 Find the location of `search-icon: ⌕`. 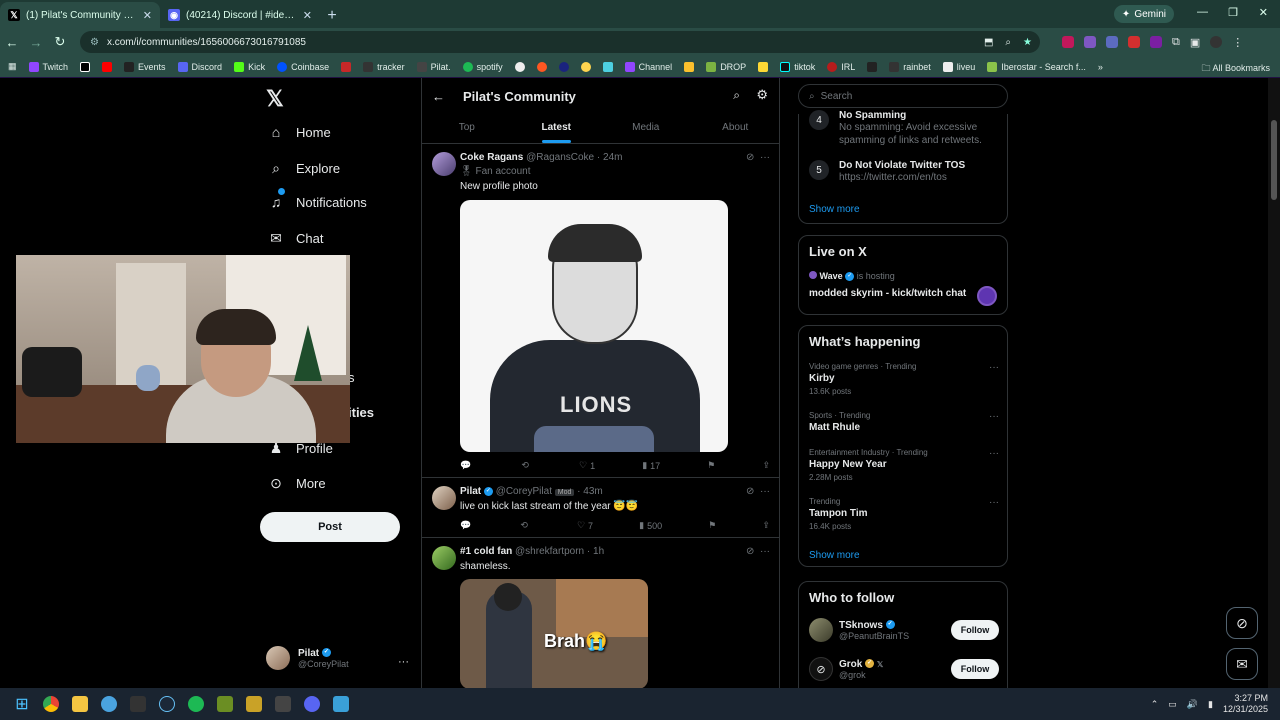

search-icon: ⌕ is located at coordinates (736, 95).